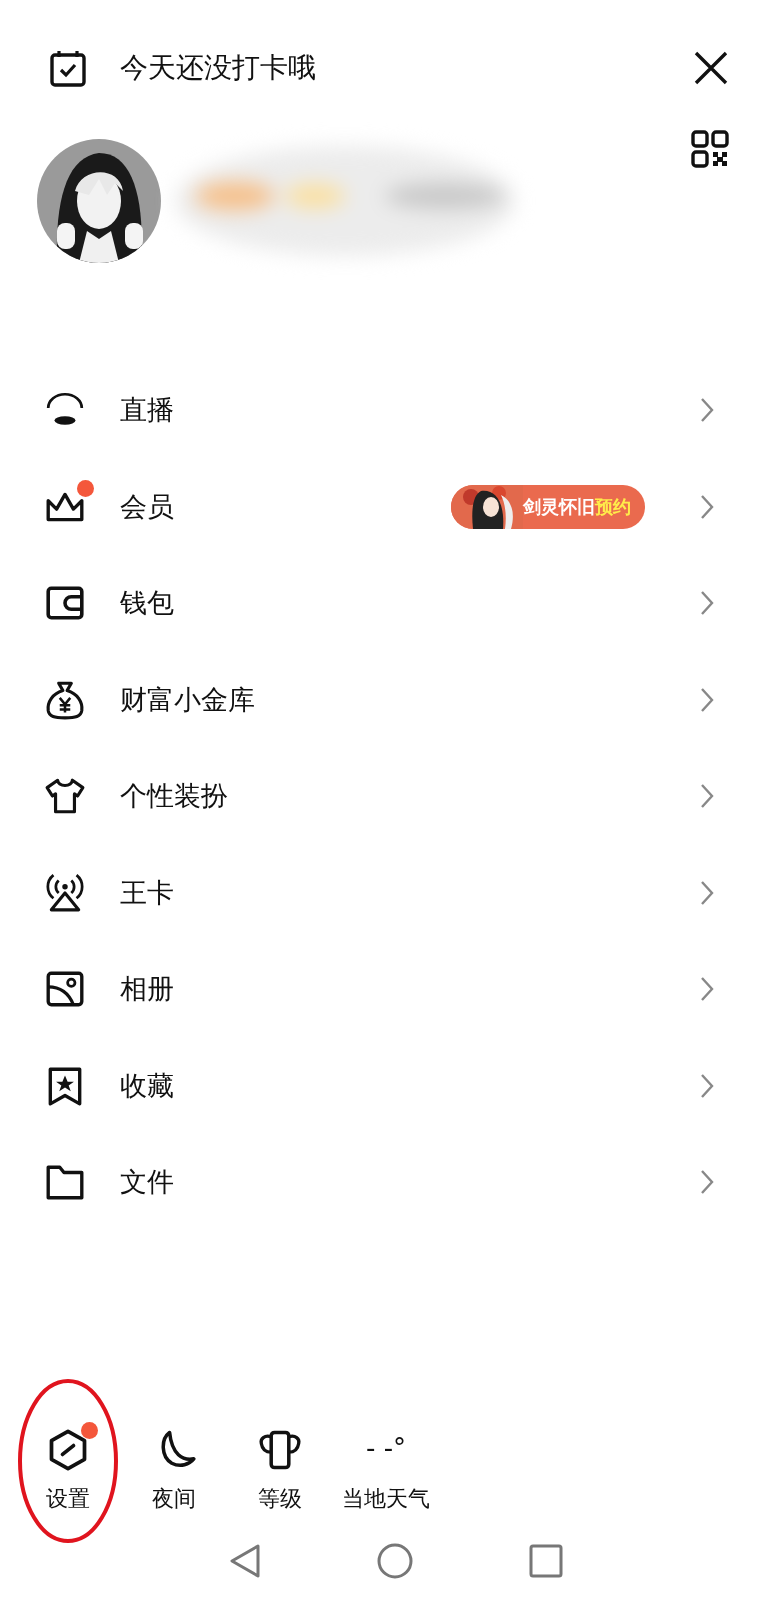 The width and height of the screenshot is (771, 1600). Describe the element at coordinates (68, 1468) in the screenshot. I see `tool-button: 设置` at that location.